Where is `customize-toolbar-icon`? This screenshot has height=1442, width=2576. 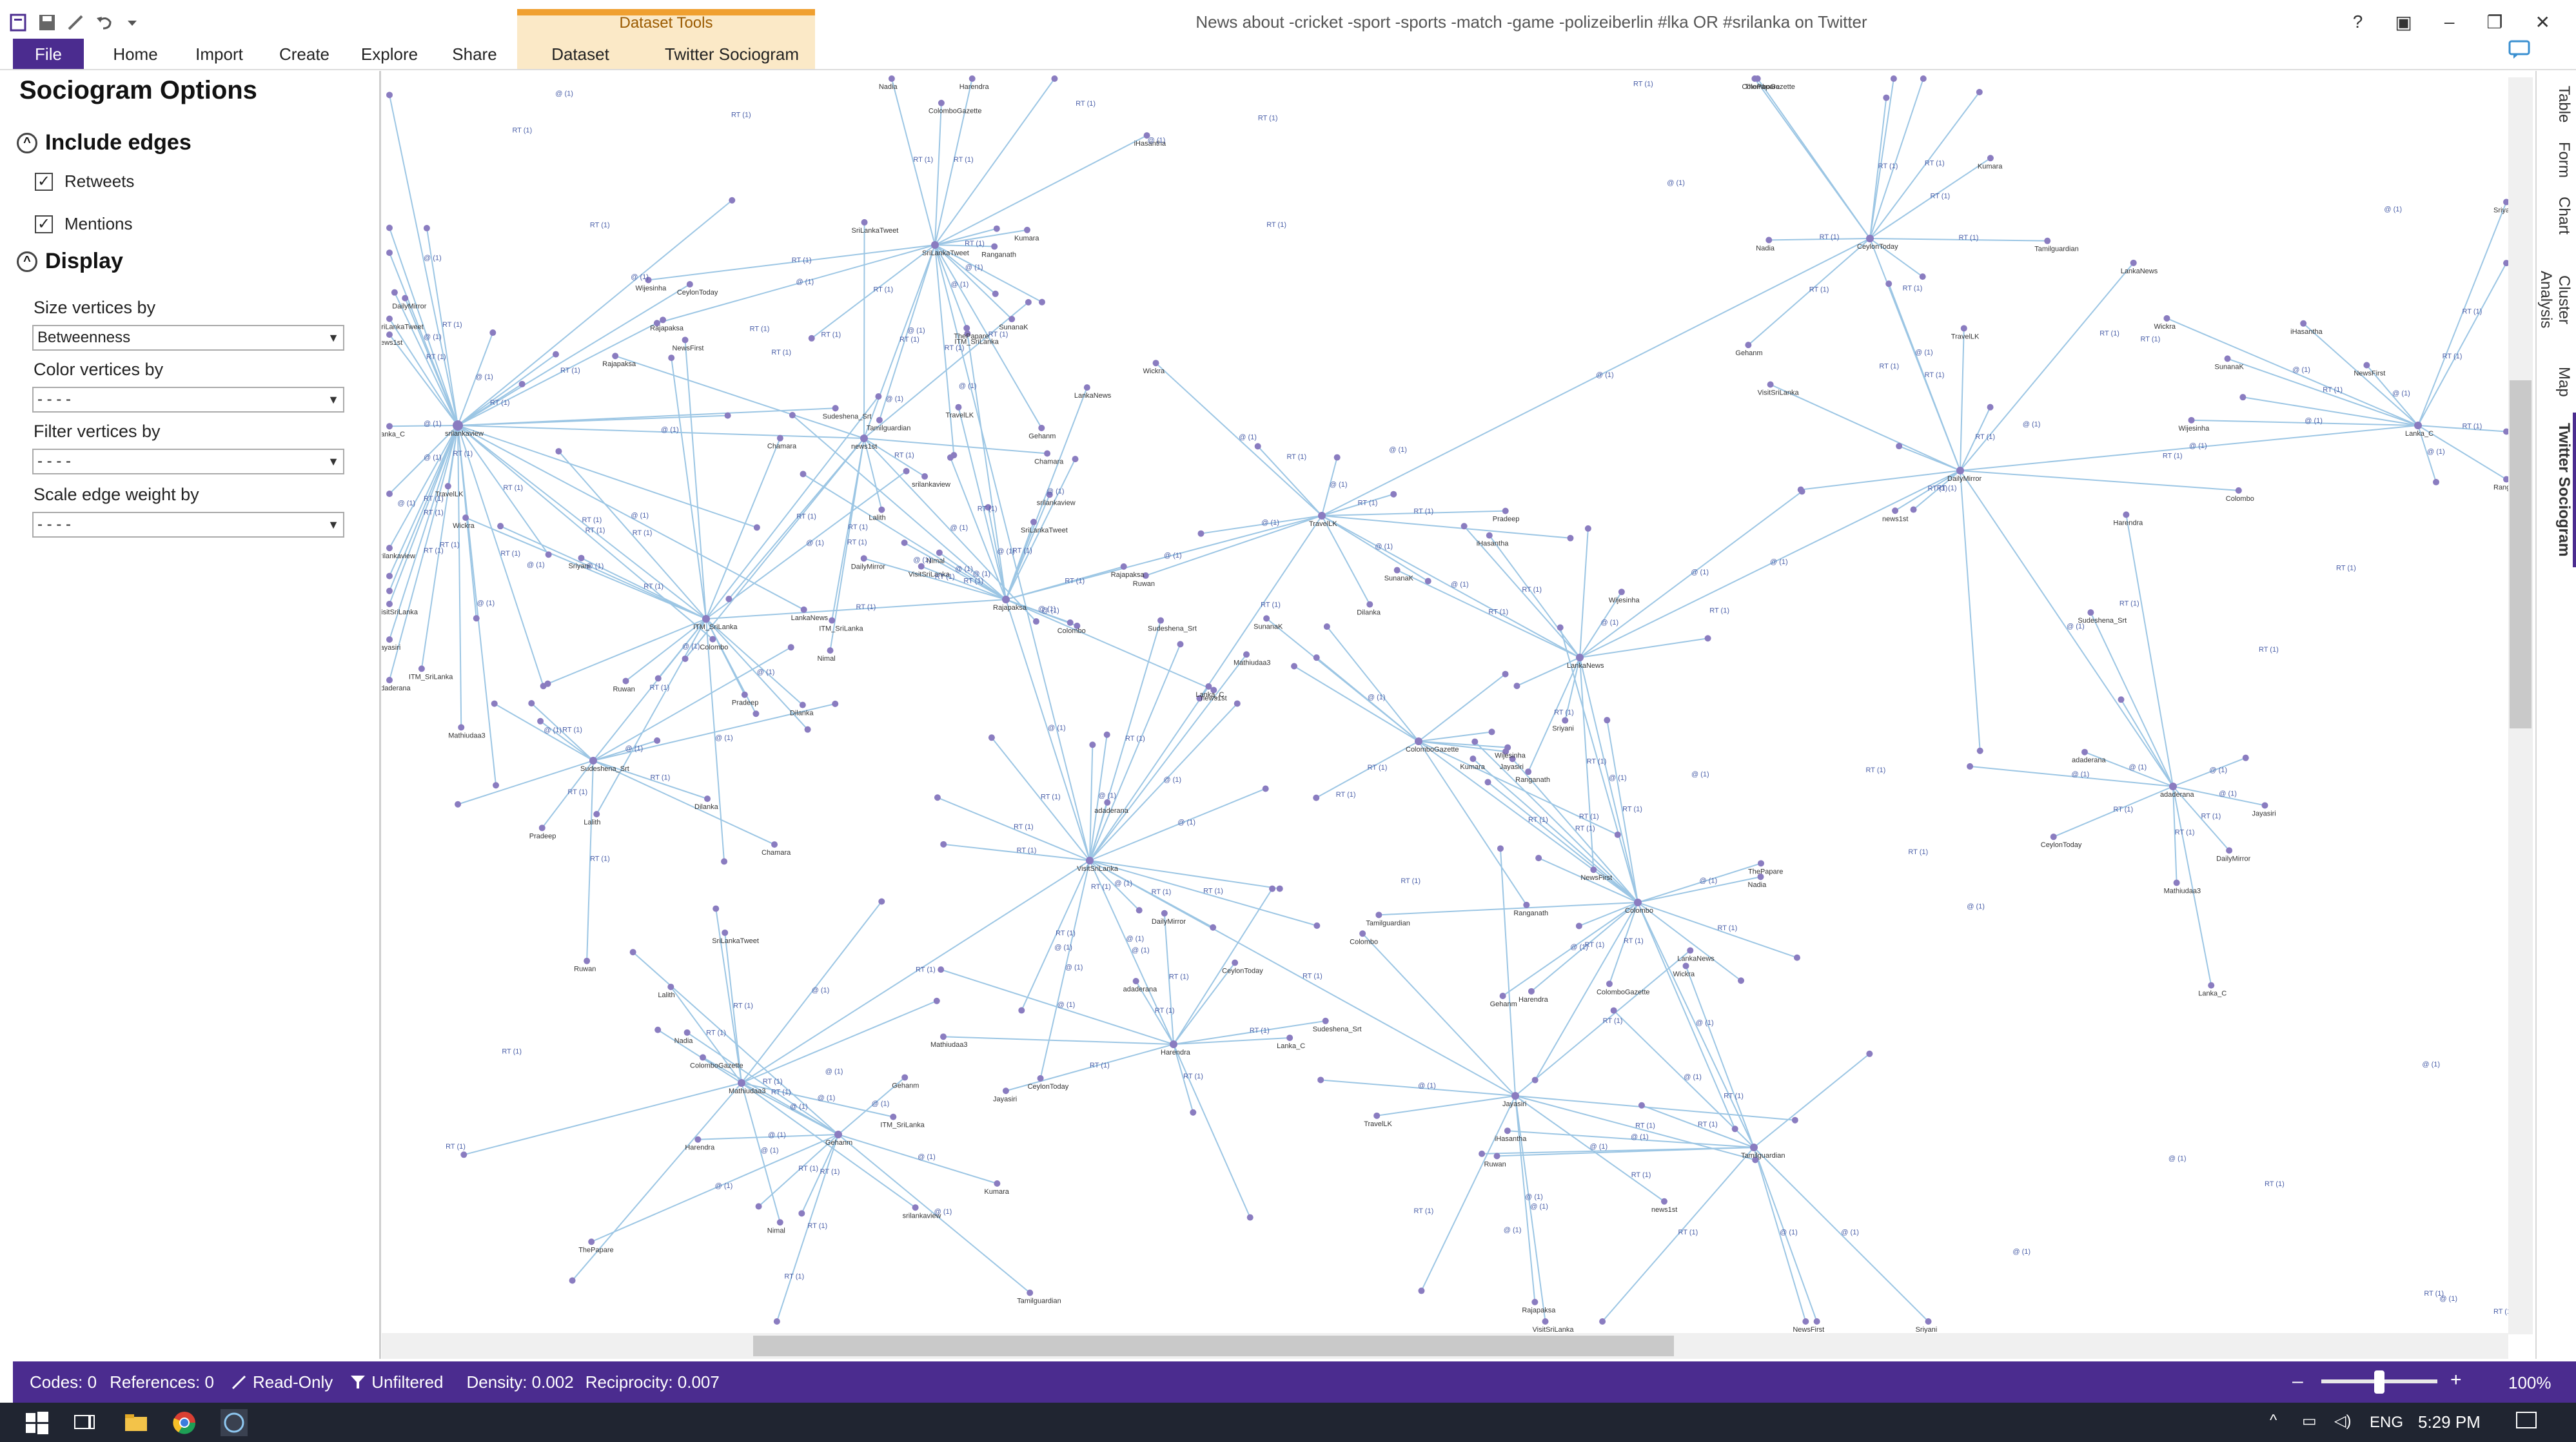 customize-toolbar-icon is located at coordinates (132, 22).